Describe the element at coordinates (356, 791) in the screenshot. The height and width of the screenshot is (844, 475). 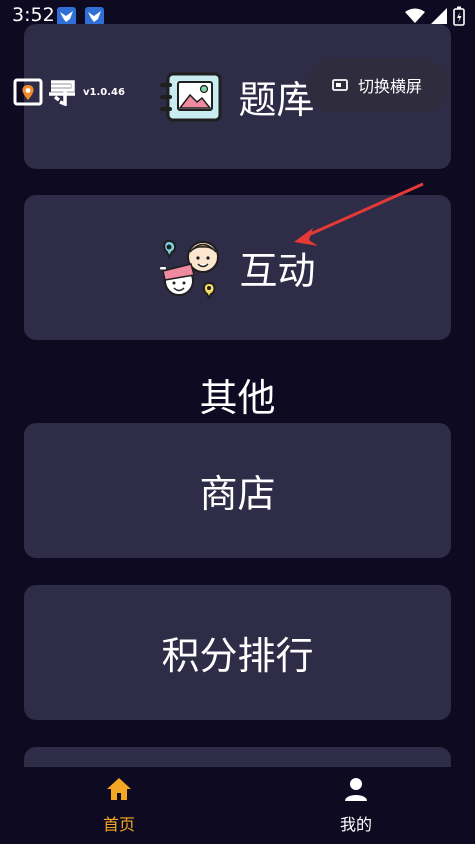
I see `person-icon` at that location.